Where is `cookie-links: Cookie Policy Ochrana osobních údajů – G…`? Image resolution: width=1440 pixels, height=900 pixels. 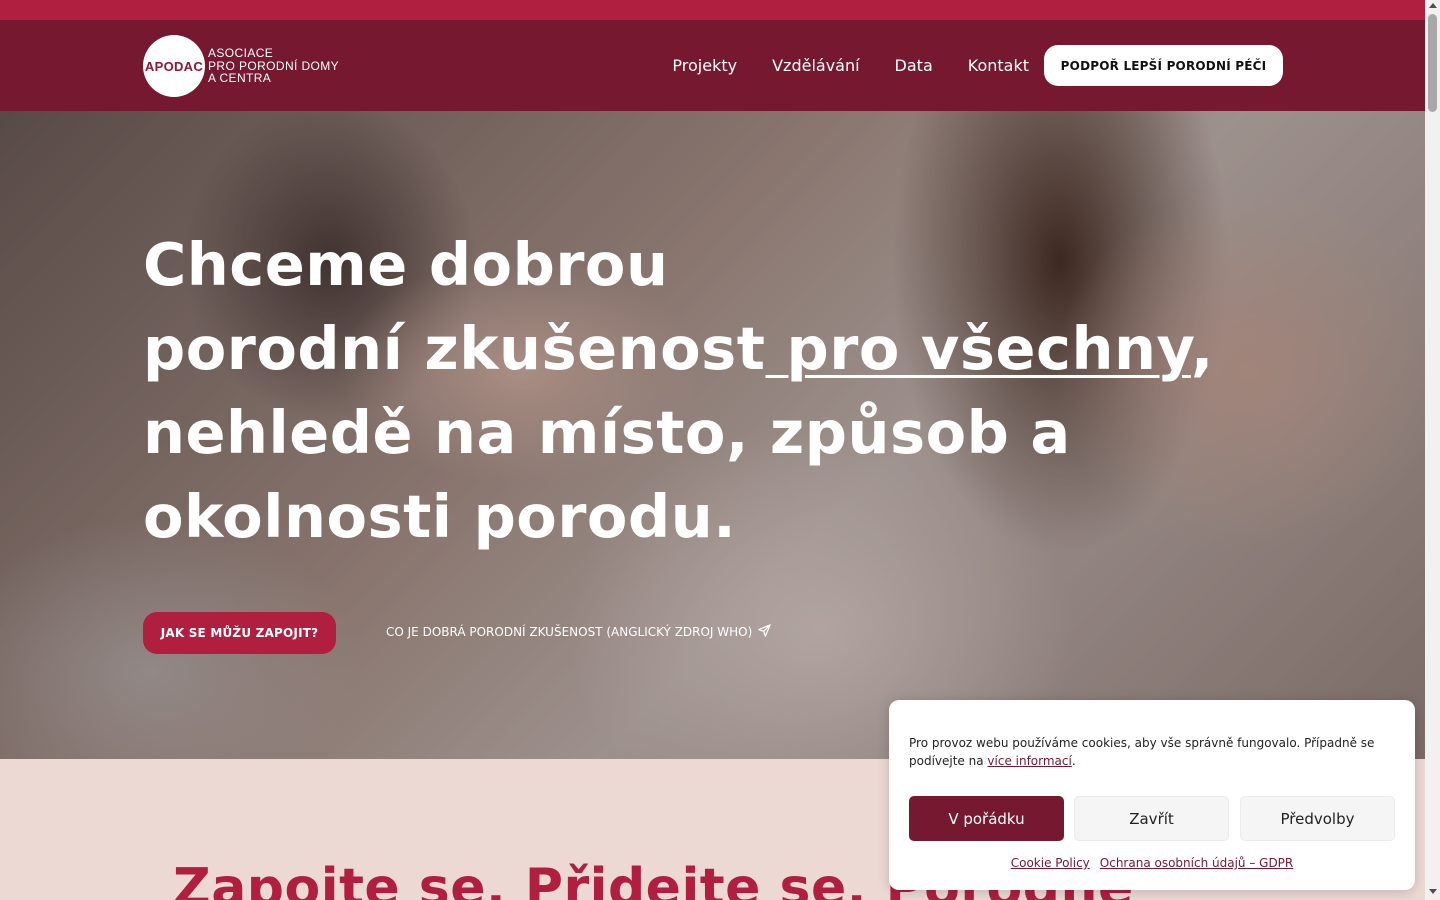 cookie-links: Cookie Policy Ochrana osobních údajů – G… is located at coordinates (1152, 863).